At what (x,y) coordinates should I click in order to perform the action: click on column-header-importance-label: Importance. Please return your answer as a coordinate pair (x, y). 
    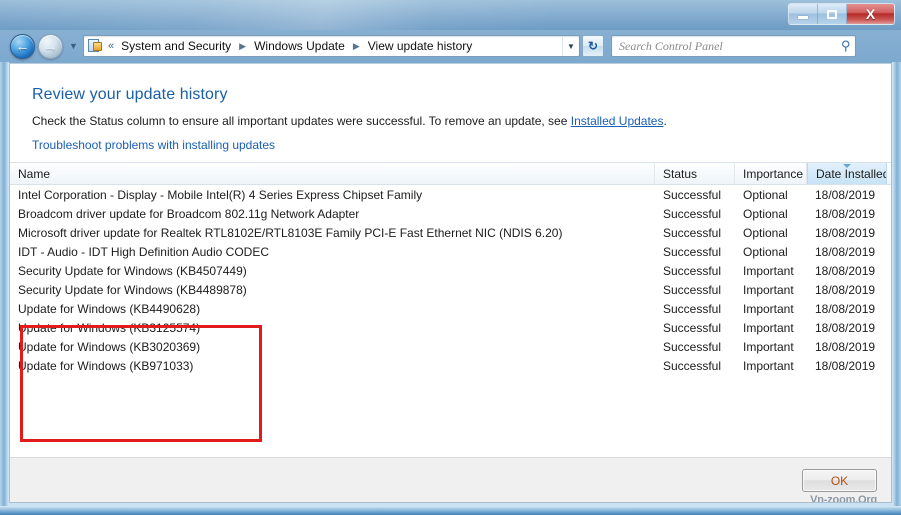
    Looking at the image, I should click on (773, 173).